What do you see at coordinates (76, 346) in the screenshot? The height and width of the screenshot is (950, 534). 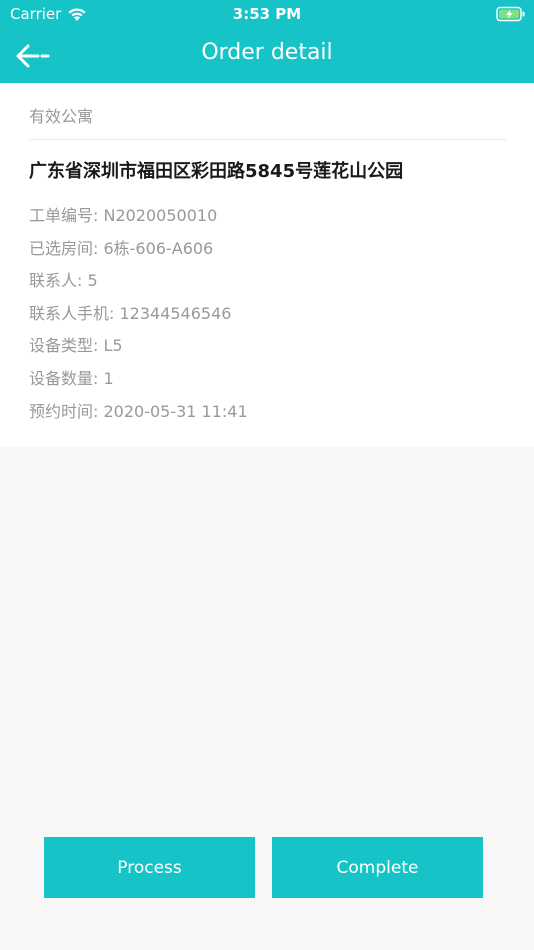 I see `device-type: 设备类型: L5` at bounding box center [76, 346].